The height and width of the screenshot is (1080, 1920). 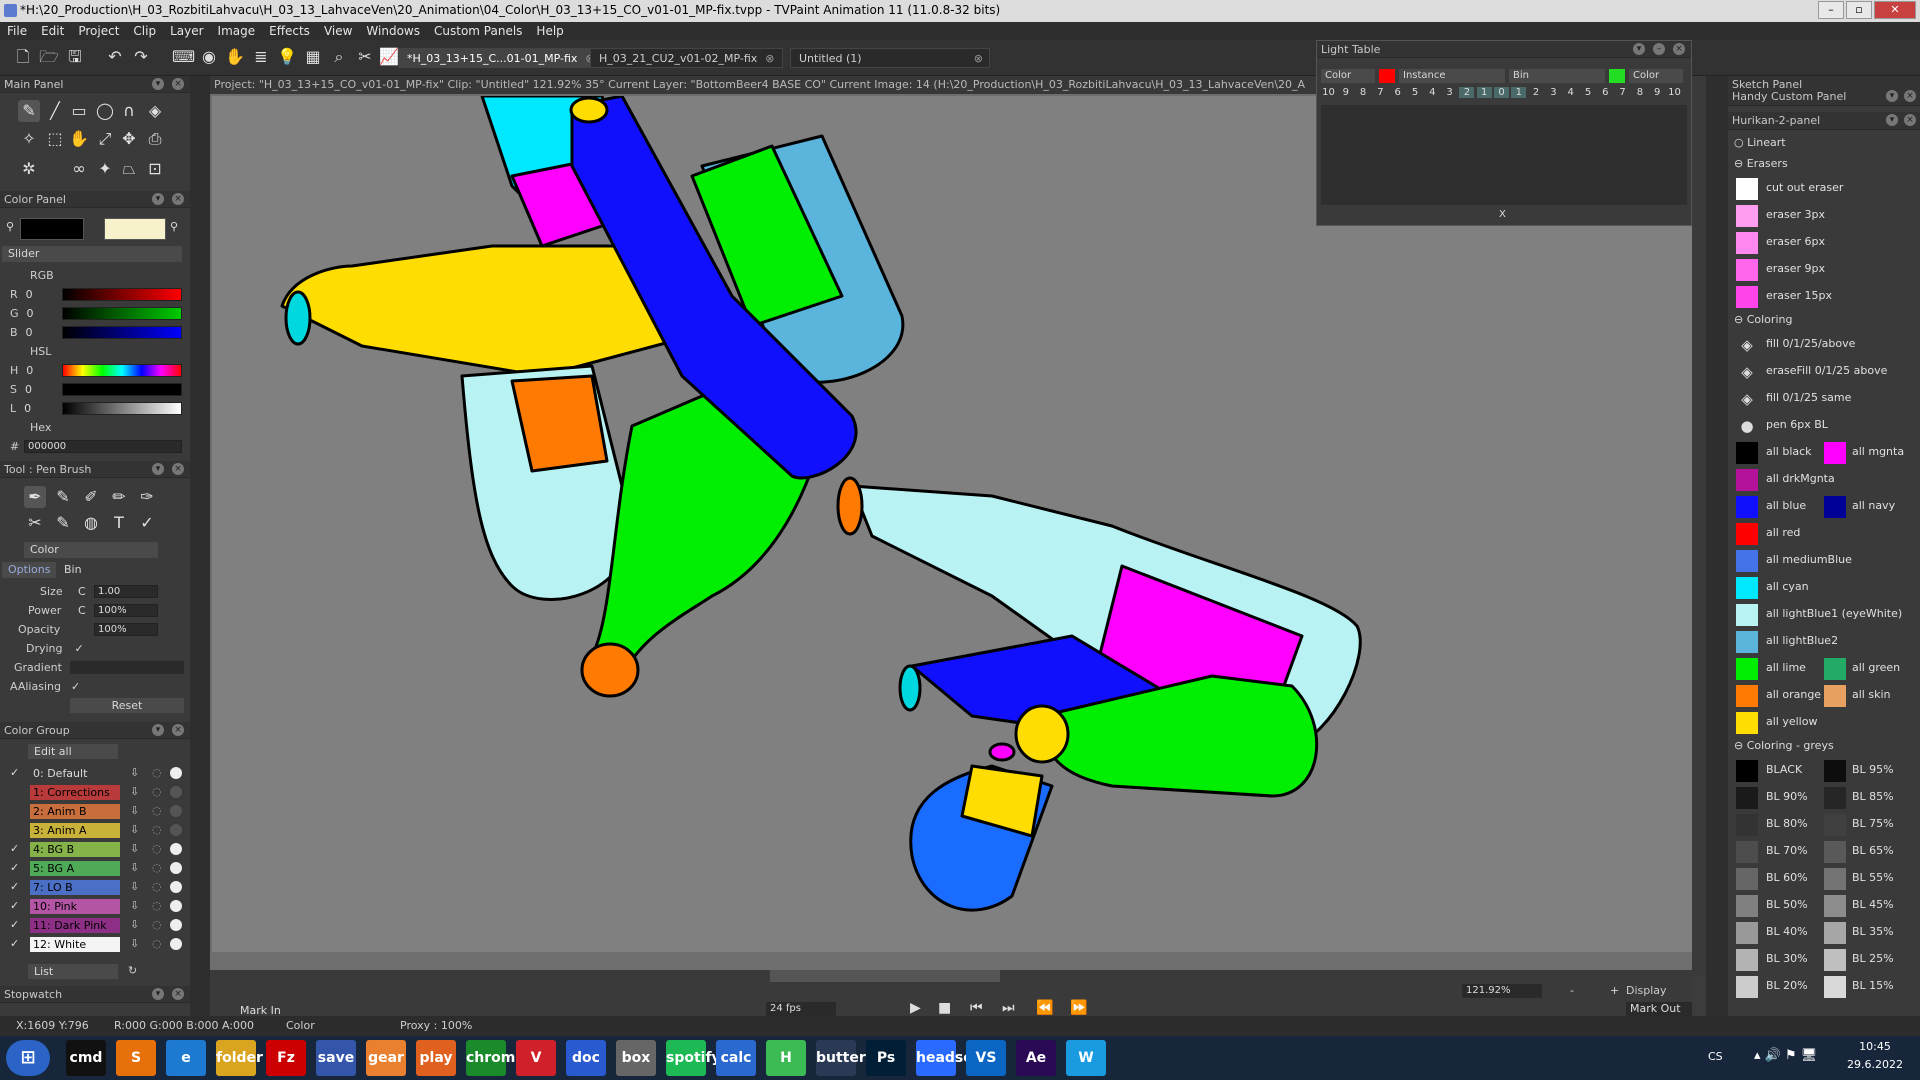 What do you see at coordinates (1380, 92) in the screenshot?
I see `light-table-frame-number: 7` at bounding box center [1380, 92].